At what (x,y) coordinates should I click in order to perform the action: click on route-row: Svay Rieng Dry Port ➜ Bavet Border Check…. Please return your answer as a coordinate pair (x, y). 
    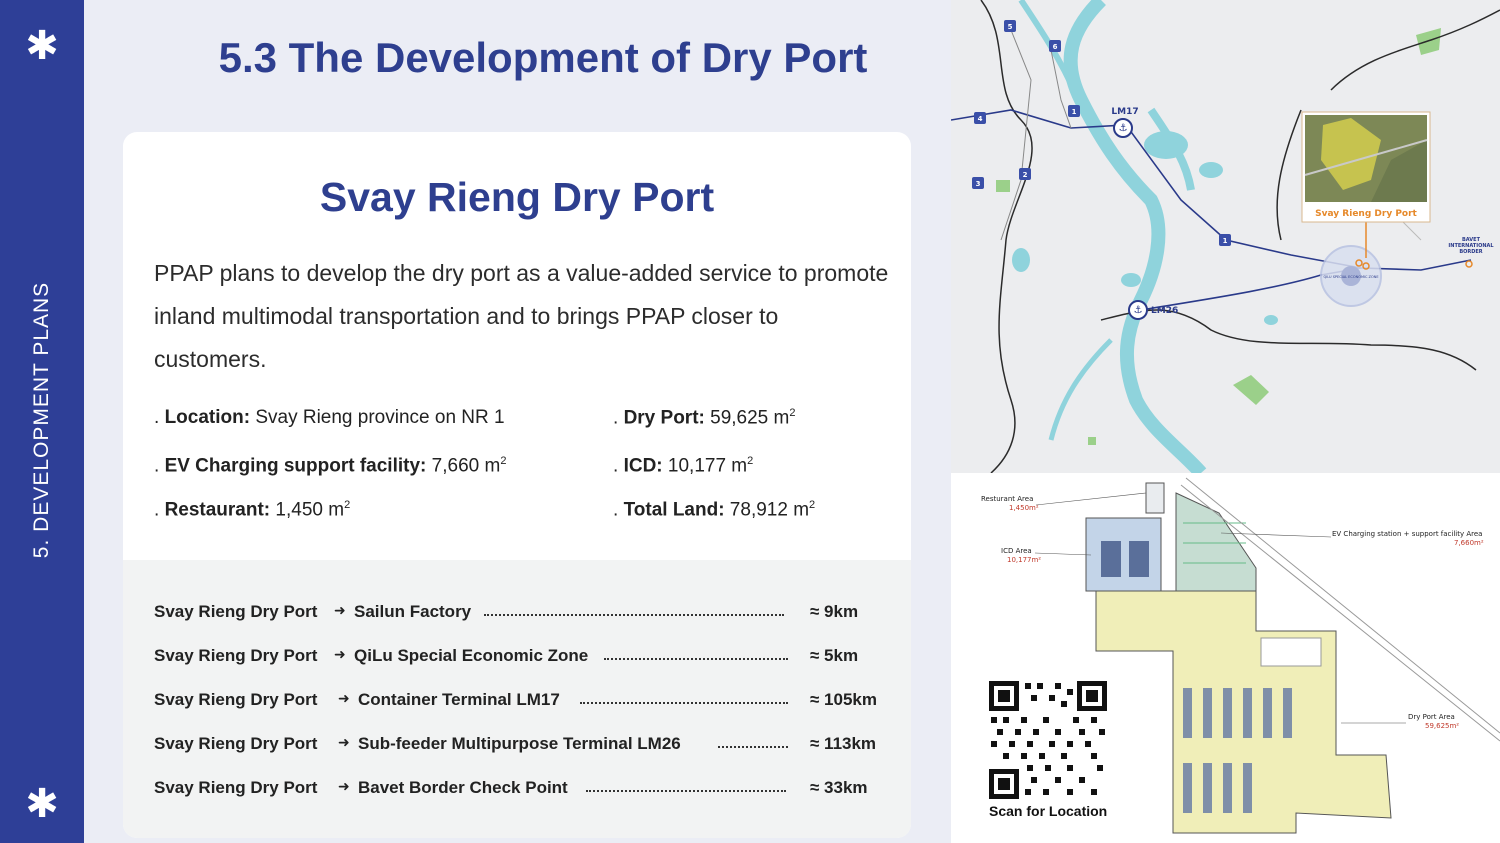
    Looking at the image, I should click on (511, 787).